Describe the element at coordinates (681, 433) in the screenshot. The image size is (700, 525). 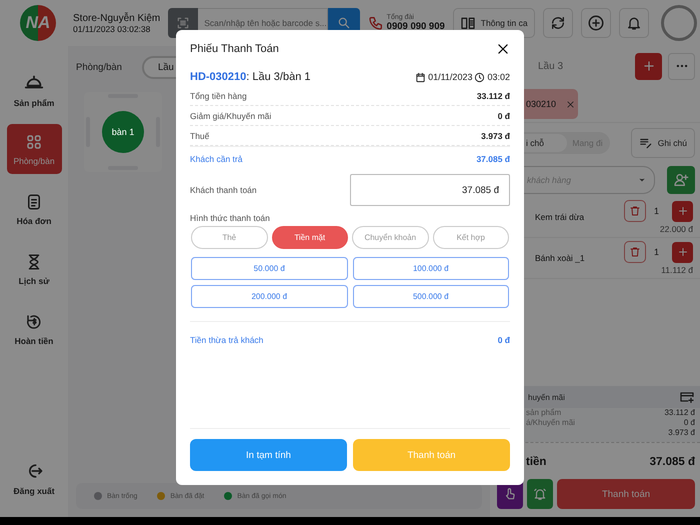
I see `summary-value: 3.973 đ` at that location.